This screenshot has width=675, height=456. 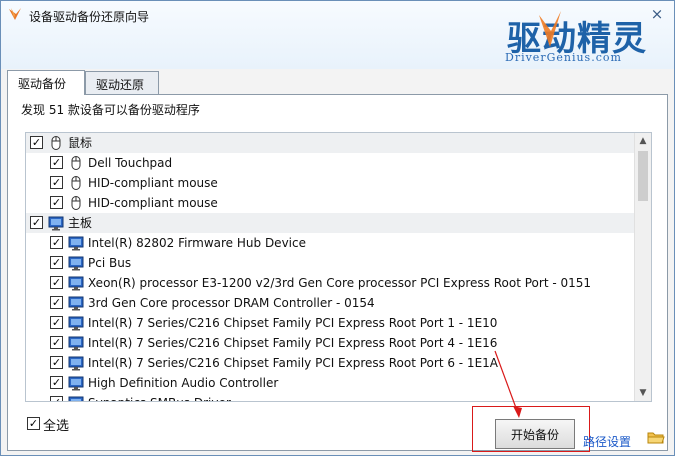 What do you see at coordinates (330, 383) in the screenshot?
I see `device-row: ✓ High Definition Audio Controller` at bounding box center [330, 383].